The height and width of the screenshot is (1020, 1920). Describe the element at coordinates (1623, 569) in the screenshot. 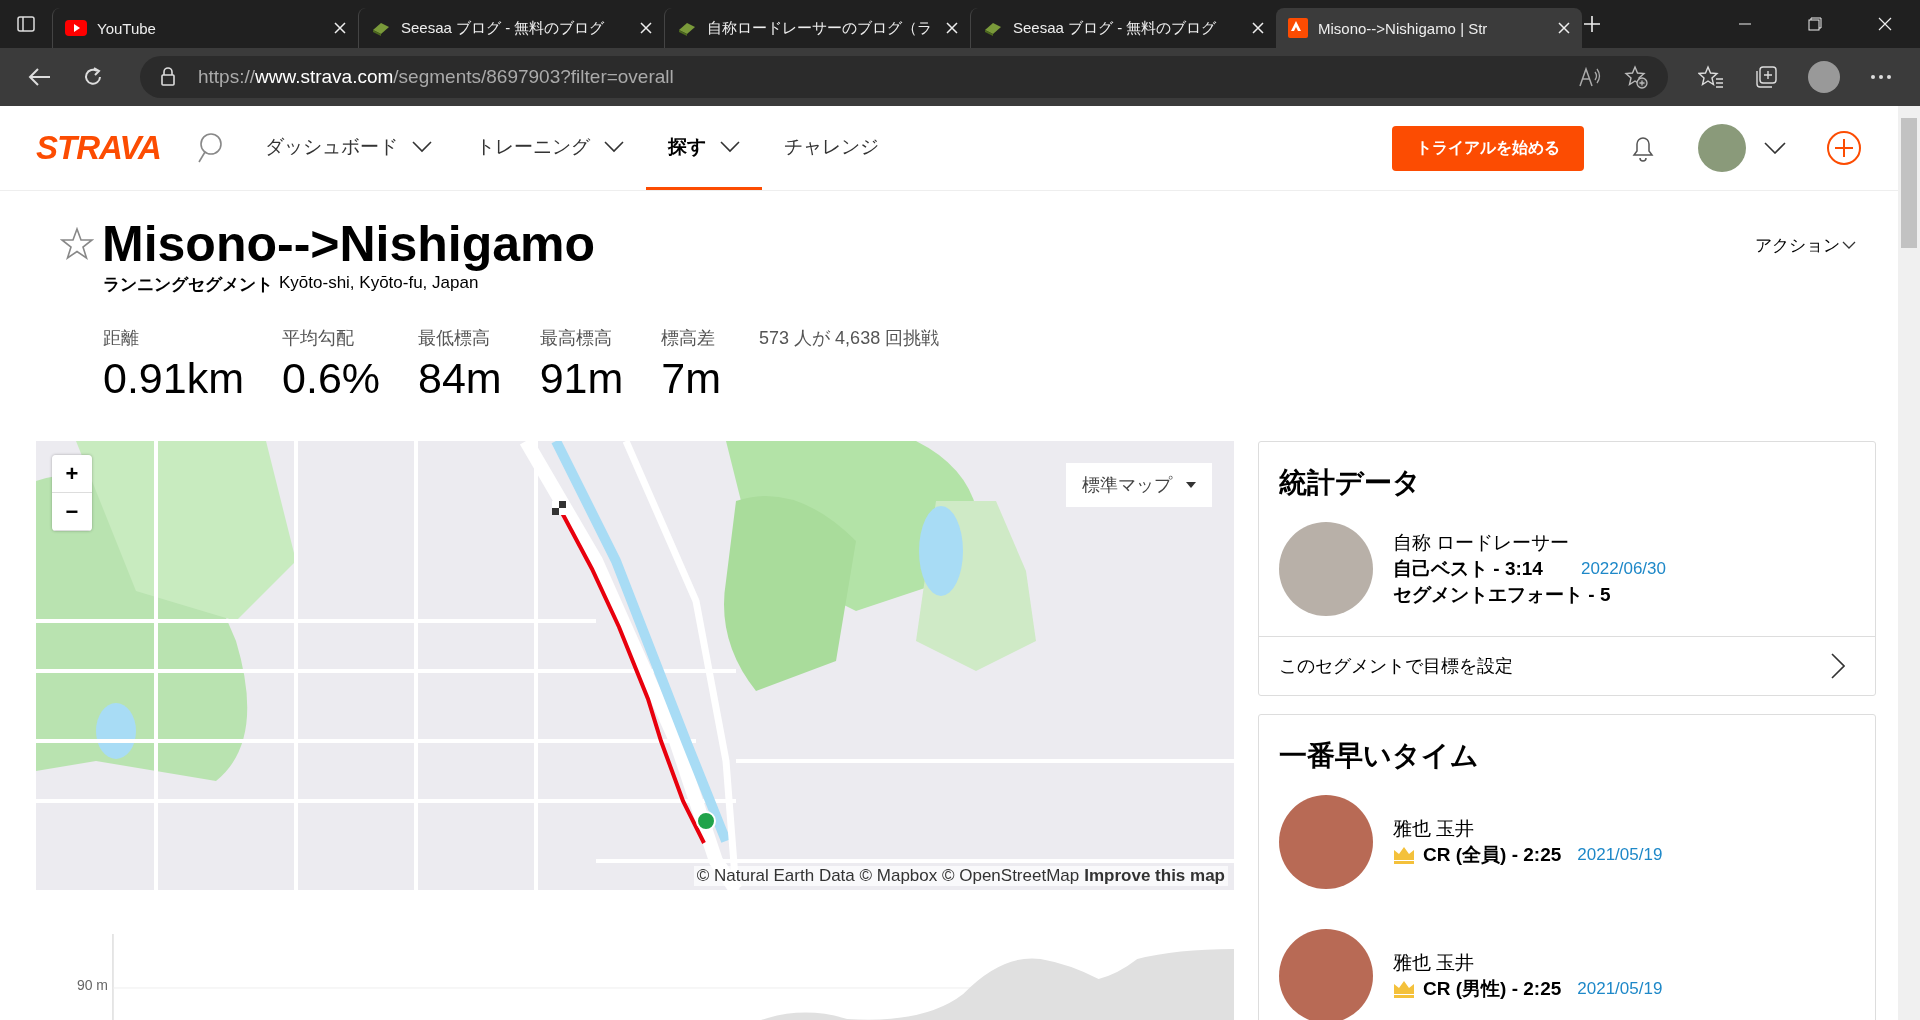

I see `effort-date: 2022/06/30` at that location.